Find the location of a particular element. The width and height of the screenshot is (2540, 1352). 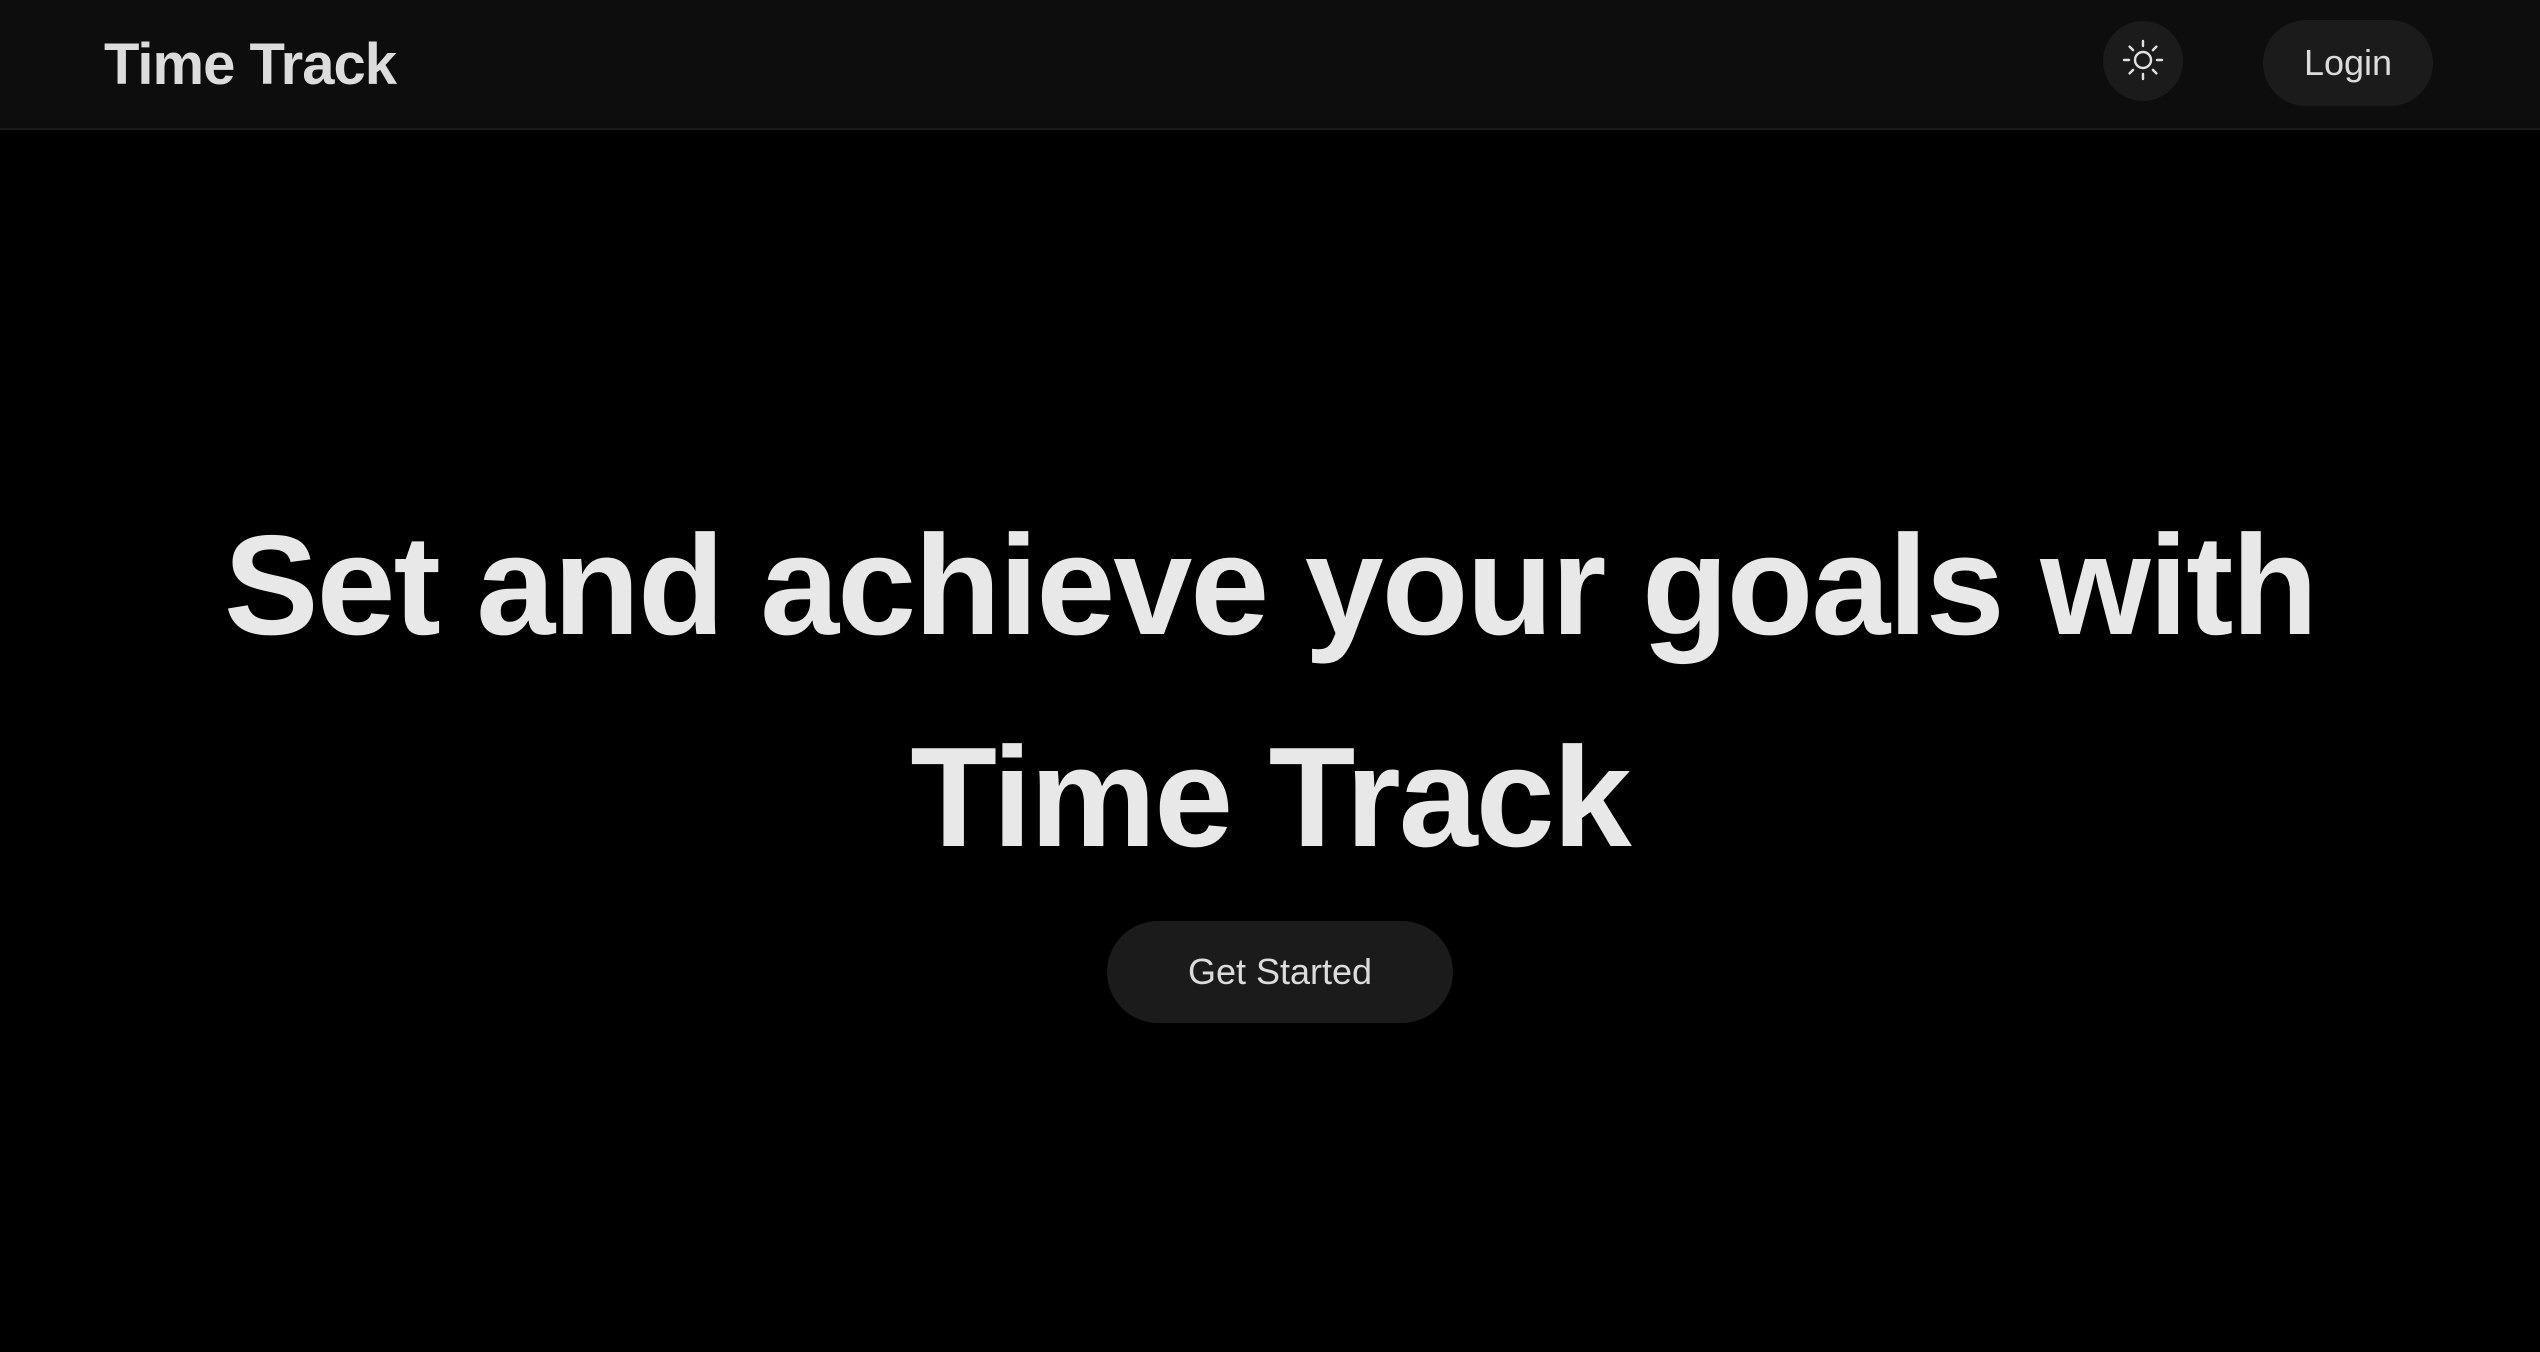

sun-icon is located at coordinates (2143, 61).